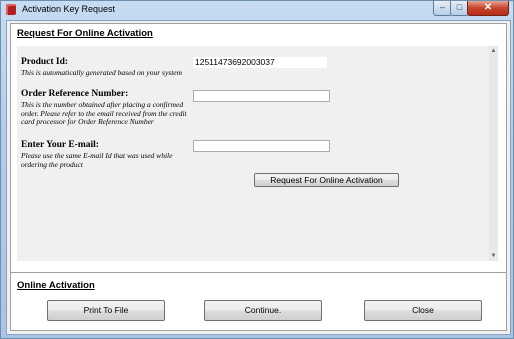 This screenshot has height=339, width=514. Describe the element at coordinates (235, 62) in the screenshot. I see `product-id-value: 12511473692003037` at that location.